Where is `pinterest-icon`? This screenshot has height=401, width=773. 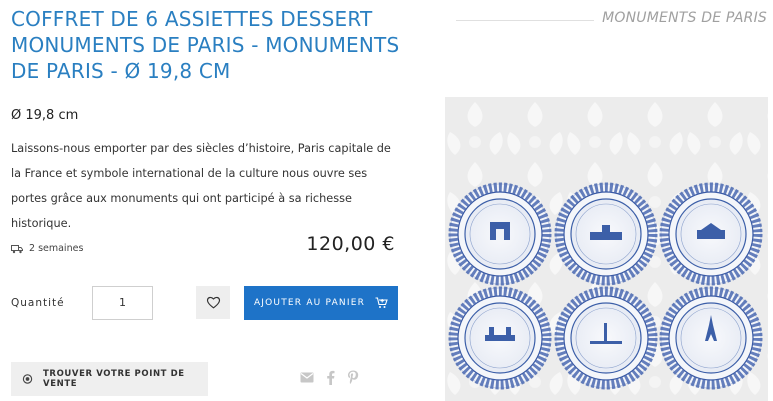 pinterest-icon is located at coordinates (353, 377).